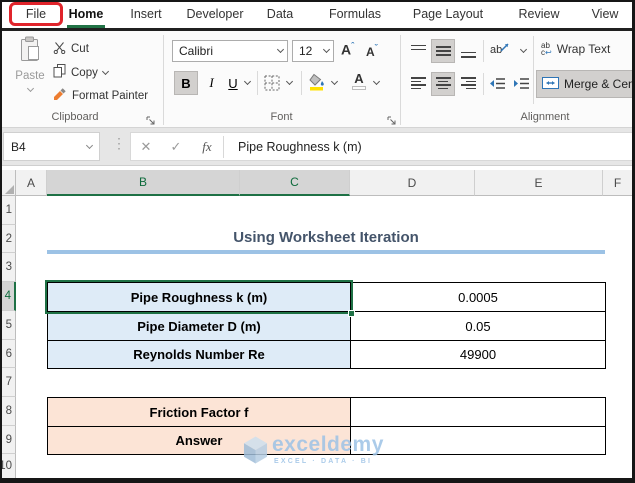 The image size is (635, 483). What do you see at coordinates (546, 49) in the screenshot?
I see `wrap-text-icon: ab c↩` at bounding box center [546, 49].